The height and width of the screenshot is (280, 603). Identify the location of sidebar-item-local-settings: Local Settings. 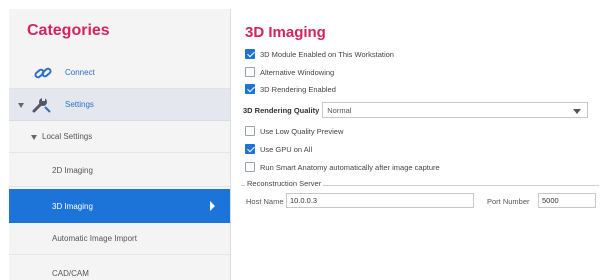
(119, 137).